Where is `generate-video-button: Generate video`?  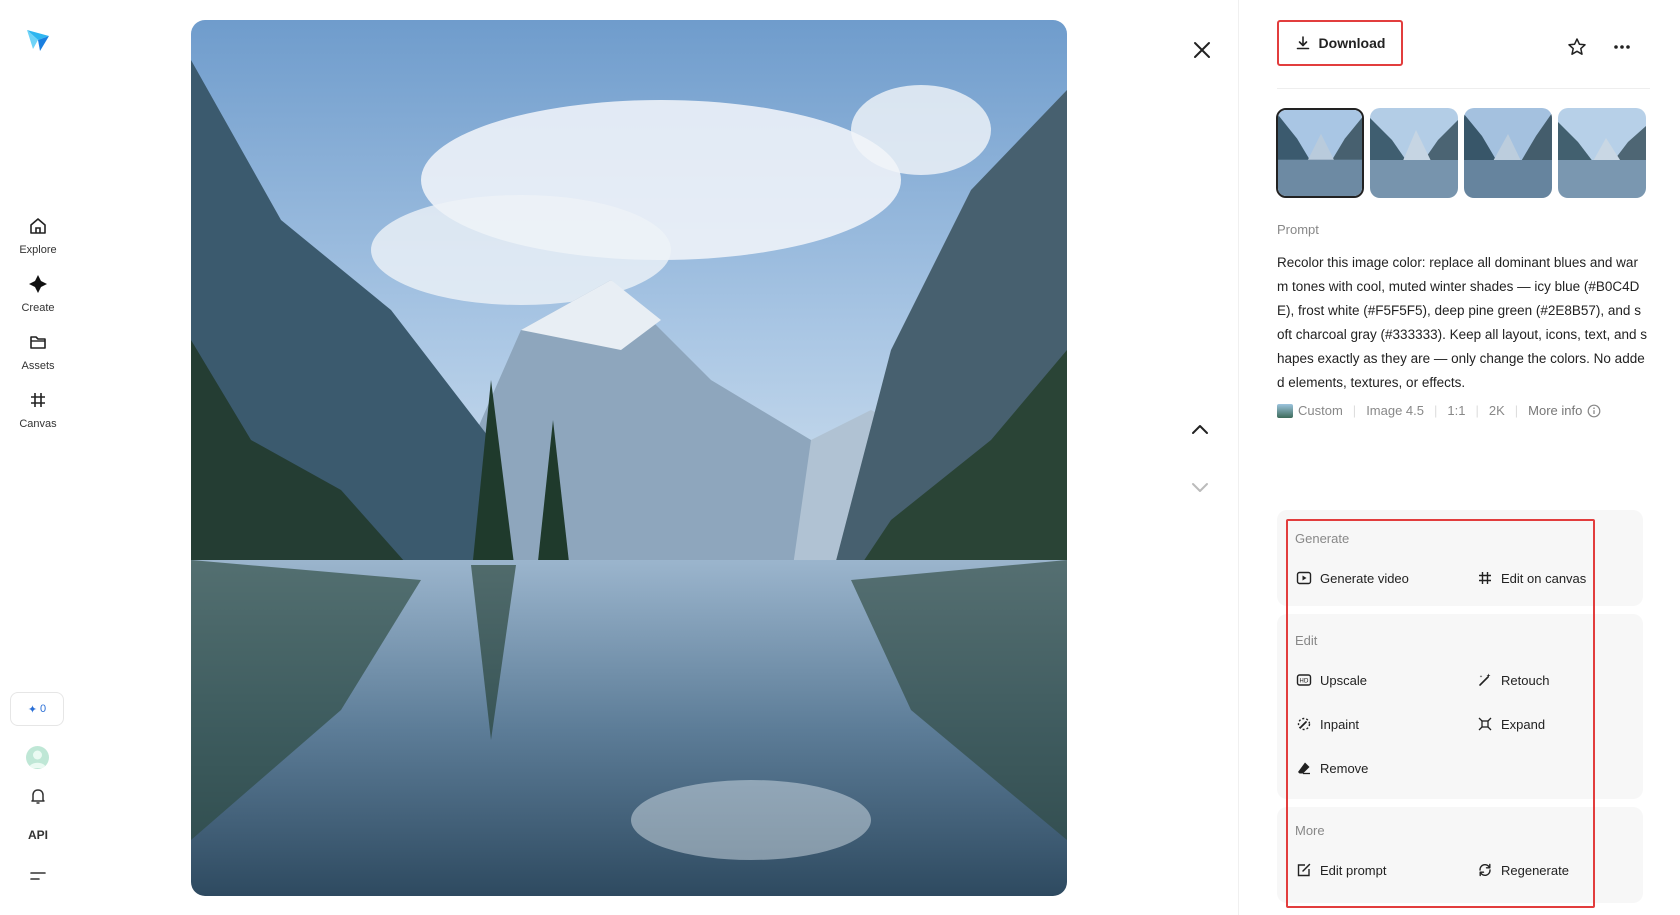 generate-video-button: Generate video is located at coordinates (1352, 578).